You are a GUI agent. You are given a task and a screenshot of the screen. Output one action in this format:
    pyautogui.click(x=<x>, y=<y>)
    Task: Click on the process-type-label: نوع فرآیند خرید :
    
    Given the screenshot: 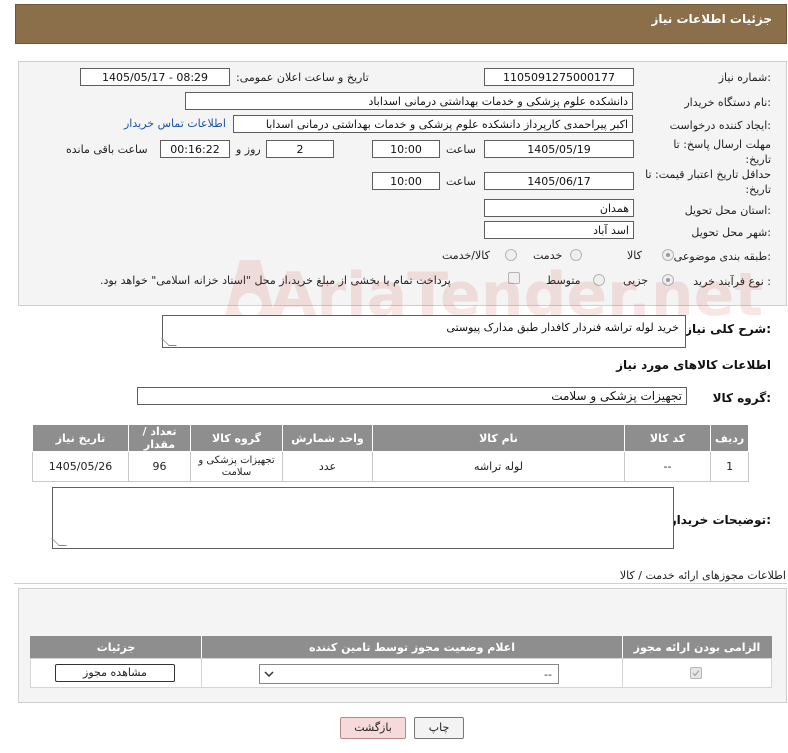 What is the action you would take?
    pyautogui.click(x=732, y=281)
    